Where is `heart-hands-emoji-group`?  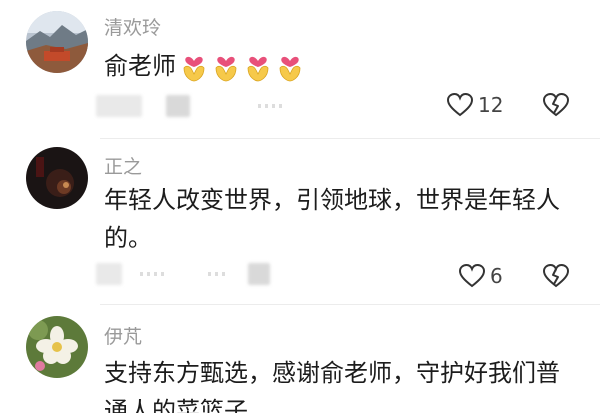 heart-hands-emoji-group is located at coordinates (242, 67).